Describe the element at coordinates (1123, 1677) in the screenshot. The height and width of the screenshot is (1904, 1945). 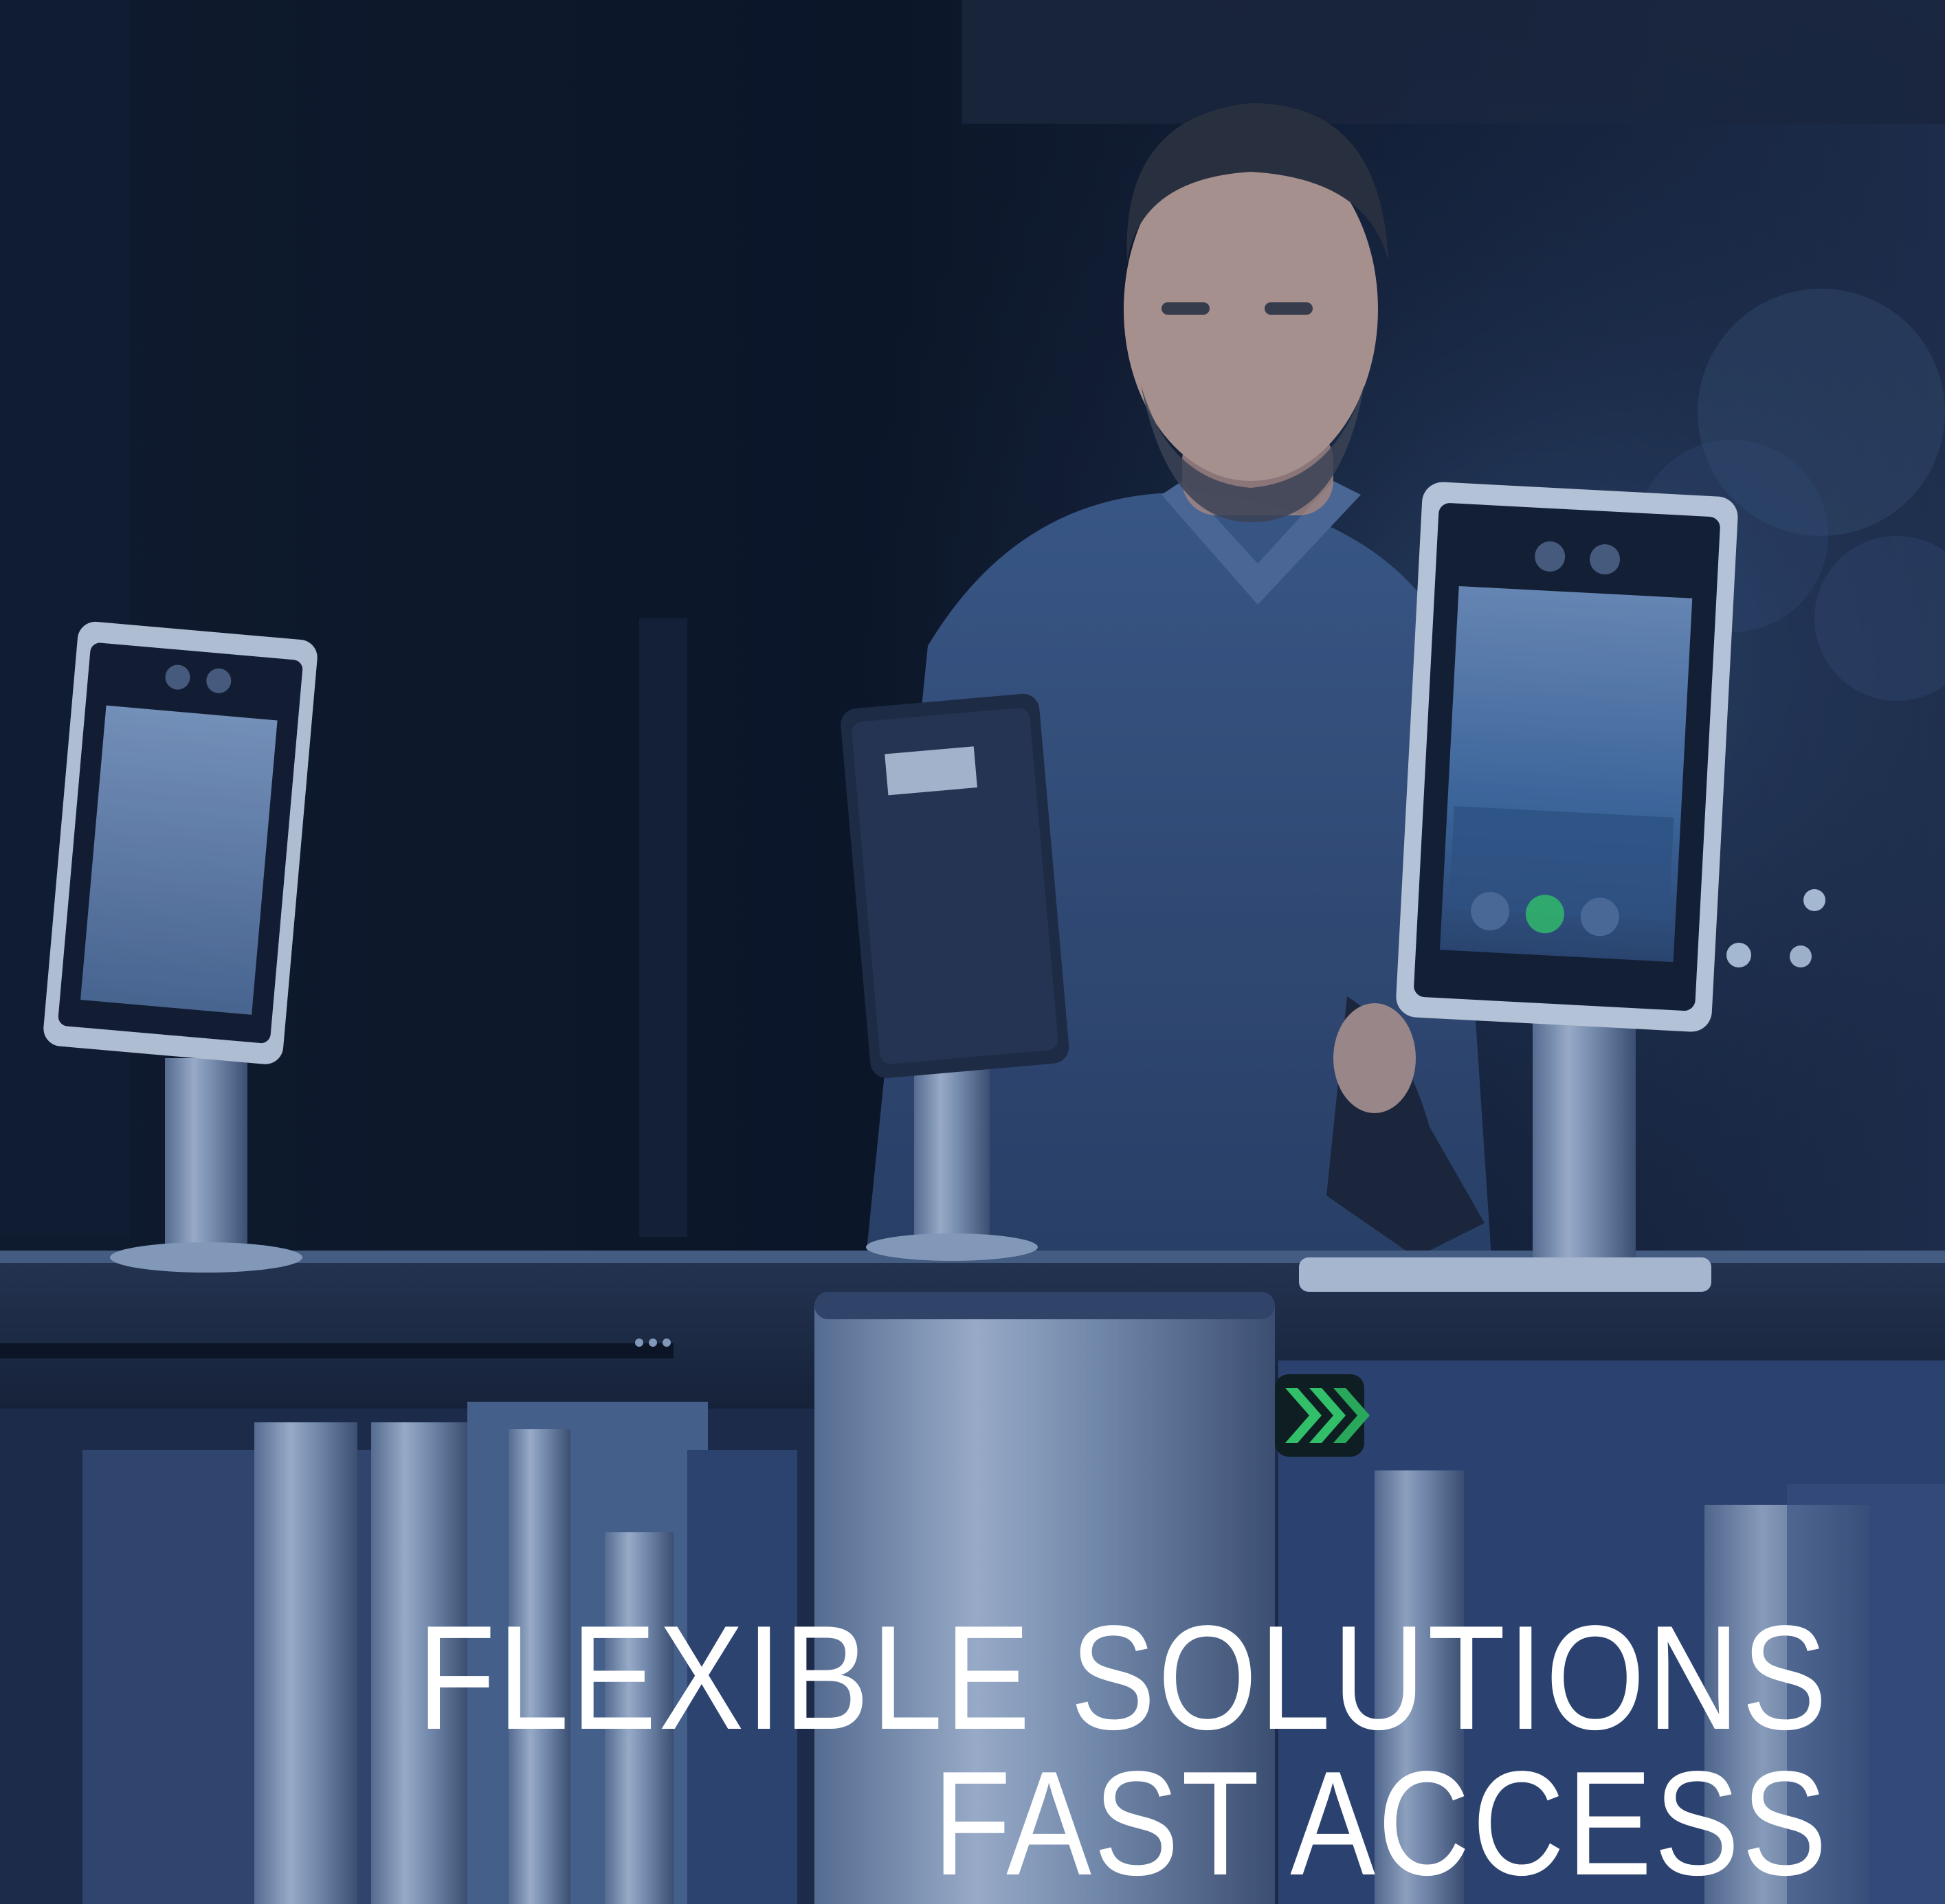
I see `headline-line-1: FLEXIBLE SOLUTIONS` at that location.